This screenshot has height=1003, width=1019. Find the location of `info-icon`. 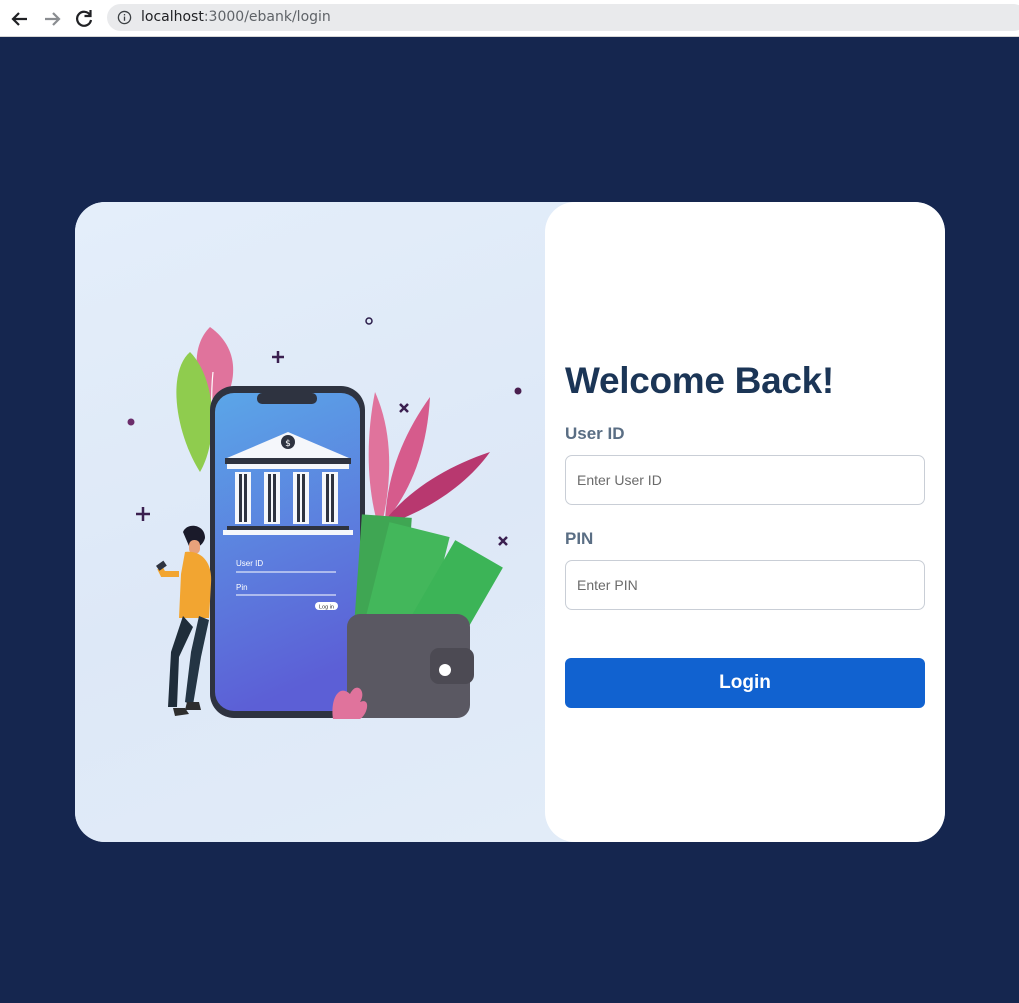

info-icon is located at coordinates (124, 17).